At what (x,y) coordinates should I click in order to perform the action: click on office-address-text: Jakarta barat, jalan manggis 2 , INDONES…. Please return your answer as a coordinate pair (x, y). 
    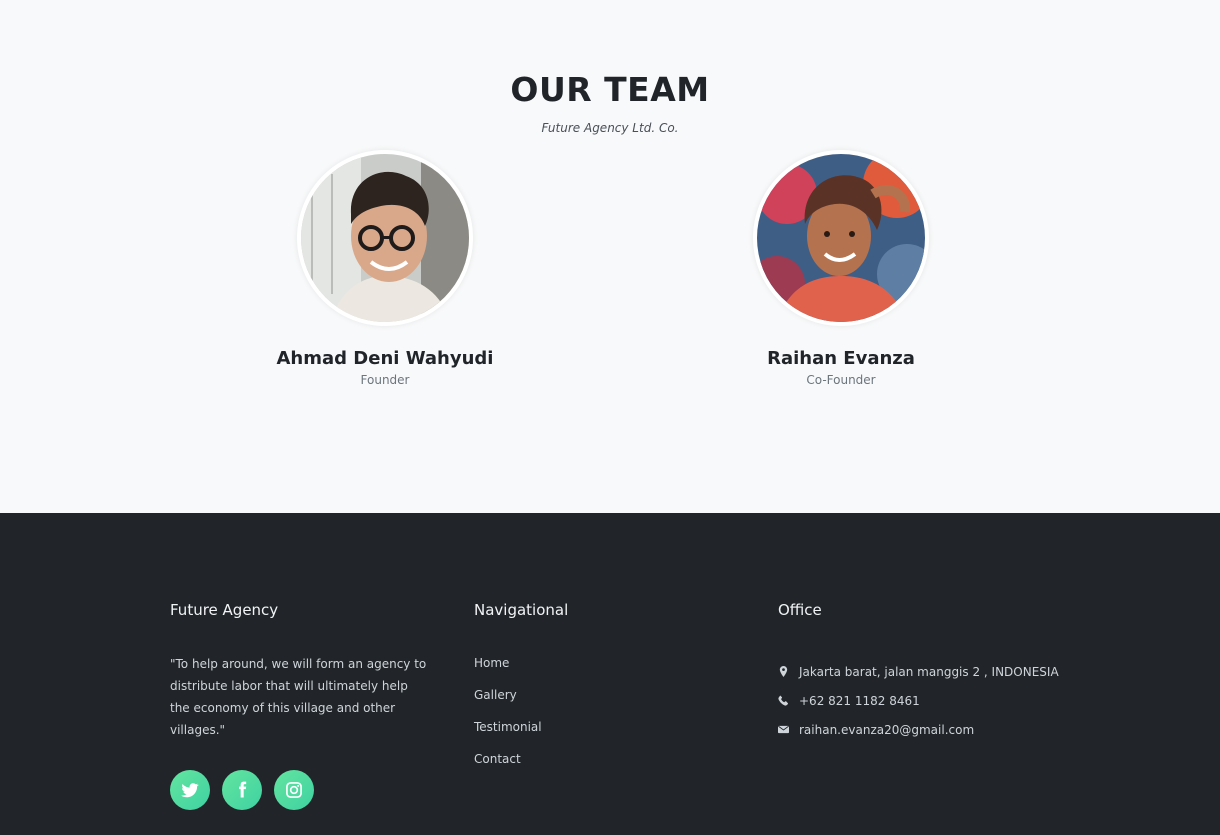
    Looking at the image, I should click on (929, 671).